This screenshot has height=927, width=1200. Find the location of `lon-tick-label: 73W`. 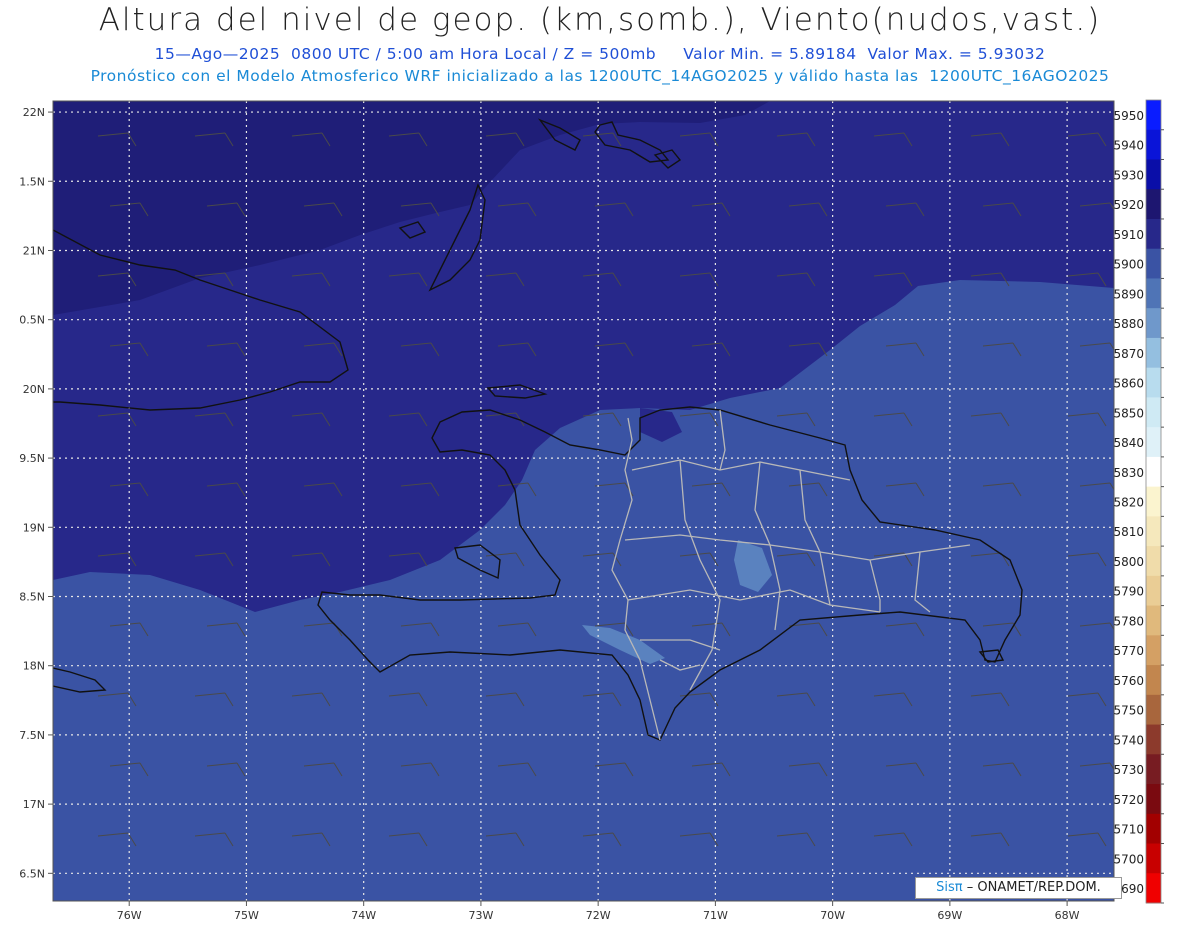

lon-tick-label: 73W is located at coordinates (480, 915).